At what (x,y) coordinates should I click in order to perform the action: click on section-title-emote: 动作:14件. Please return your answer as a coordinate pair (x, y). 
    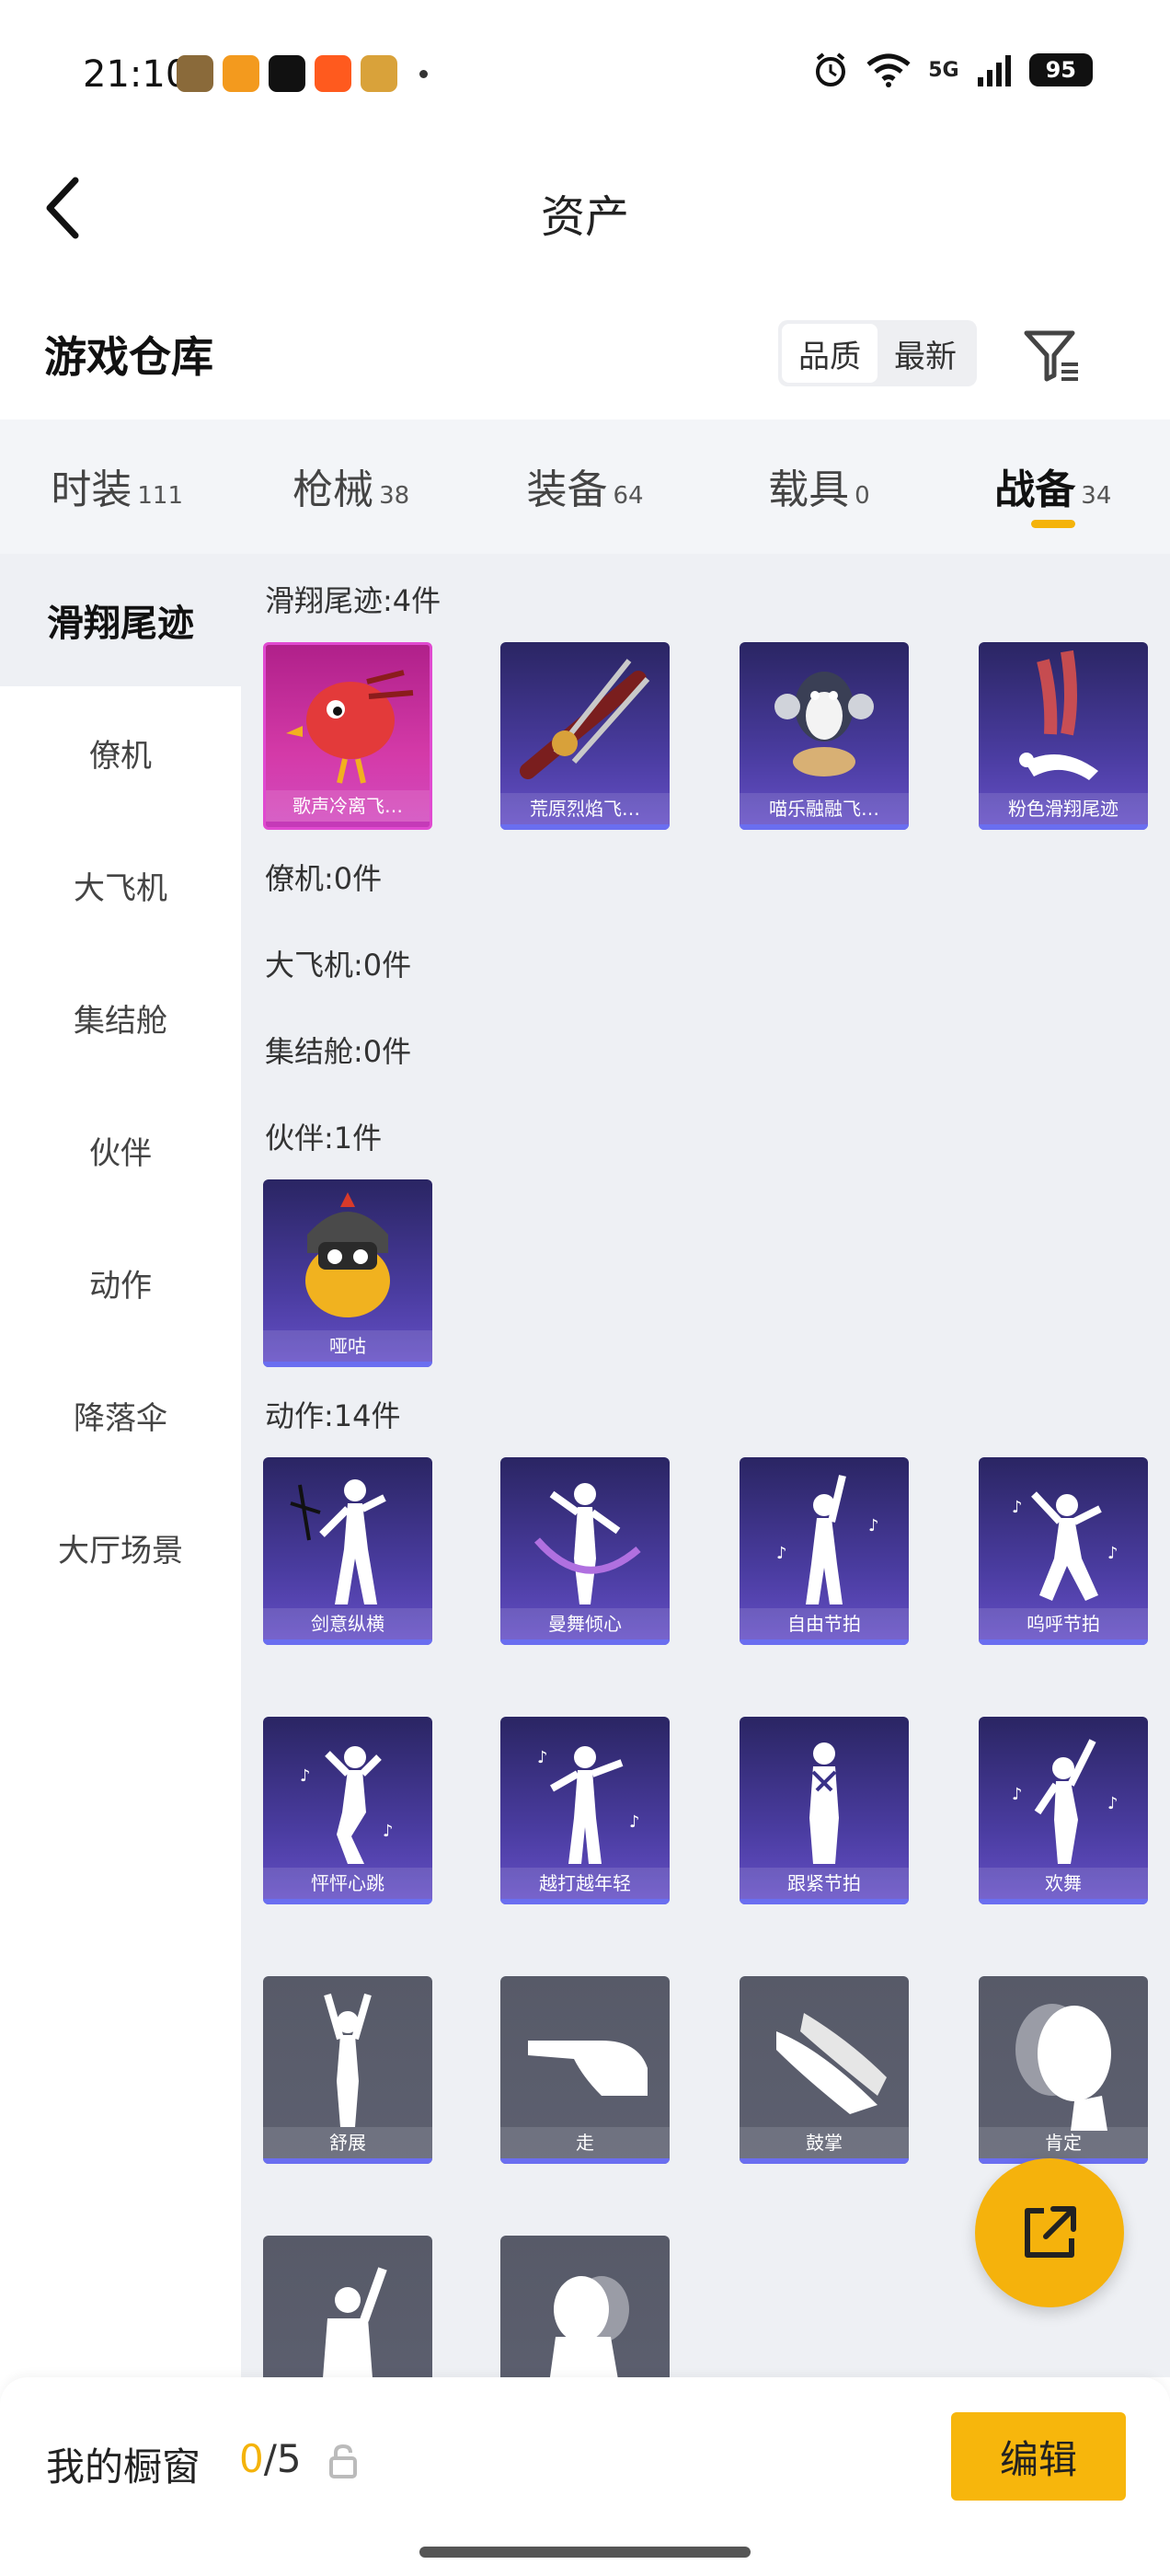
    Looking at the image, I should click on (333, 1415).